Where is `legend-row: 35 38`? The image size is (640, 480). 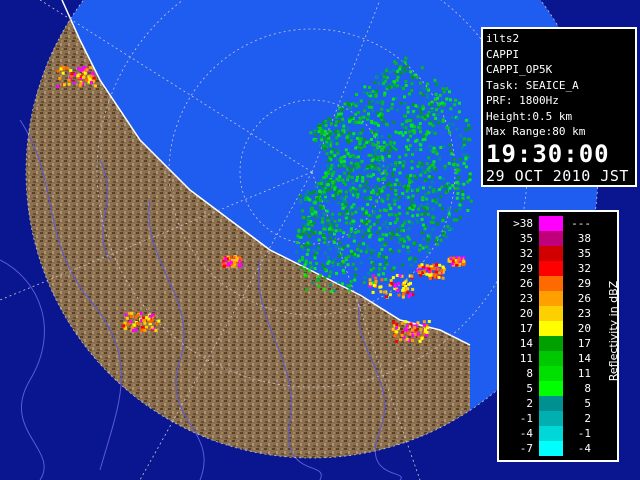 legend-row: 35 38 is located at coordinates (556, 238).